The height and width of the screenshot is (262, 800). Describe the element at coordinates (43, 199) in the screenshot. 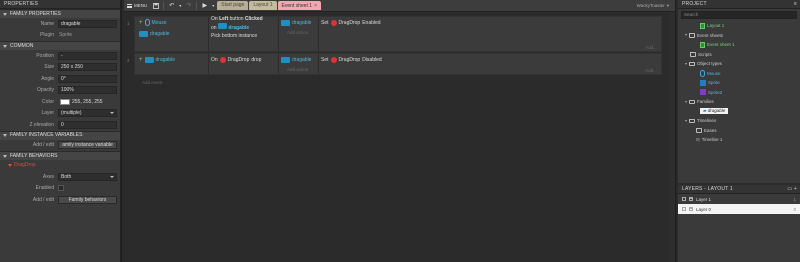

I see `addedit-label: Add / edit` at that location.